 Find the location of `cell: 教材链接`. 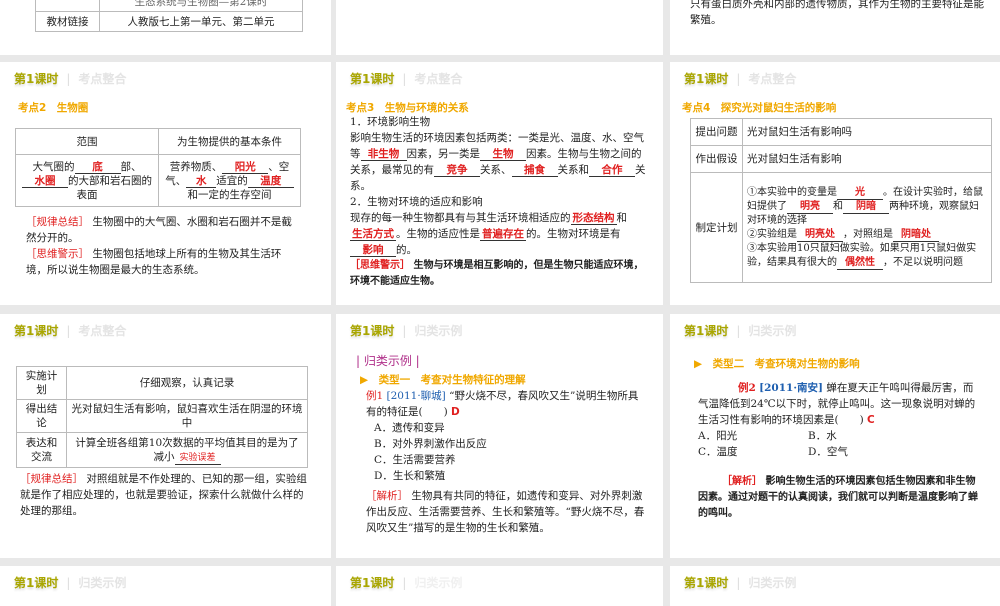

cell: 教材链接 is located at coordinates (67, 21).